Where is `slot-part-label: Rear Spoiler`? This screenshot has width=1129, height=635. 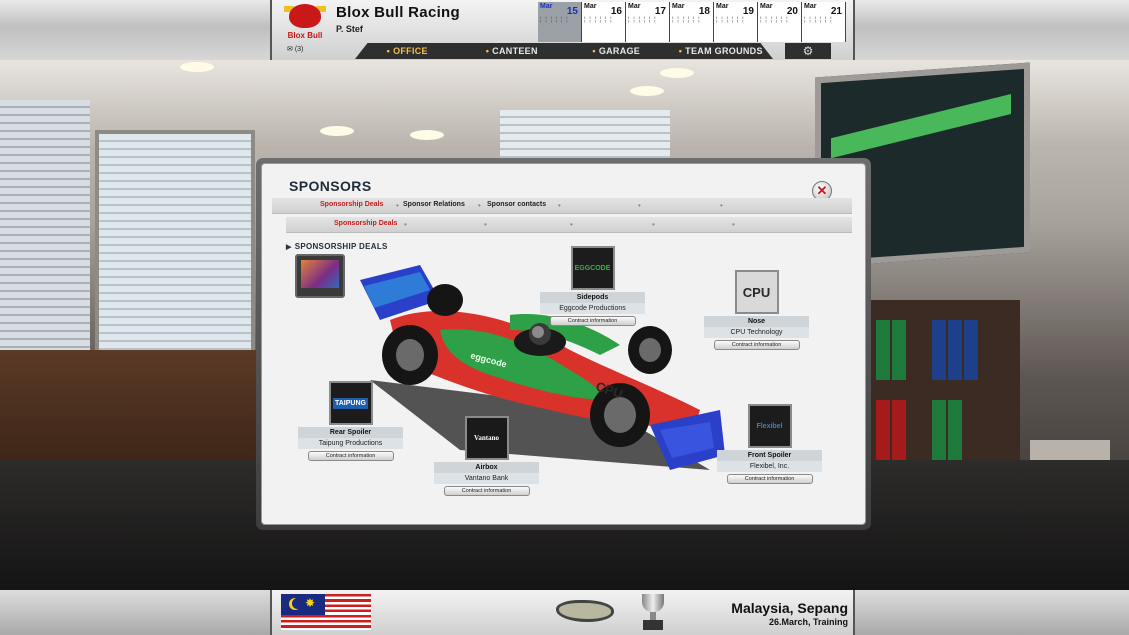 slot-part-label: Rear Spoiler is located at coordinates (350, 432).